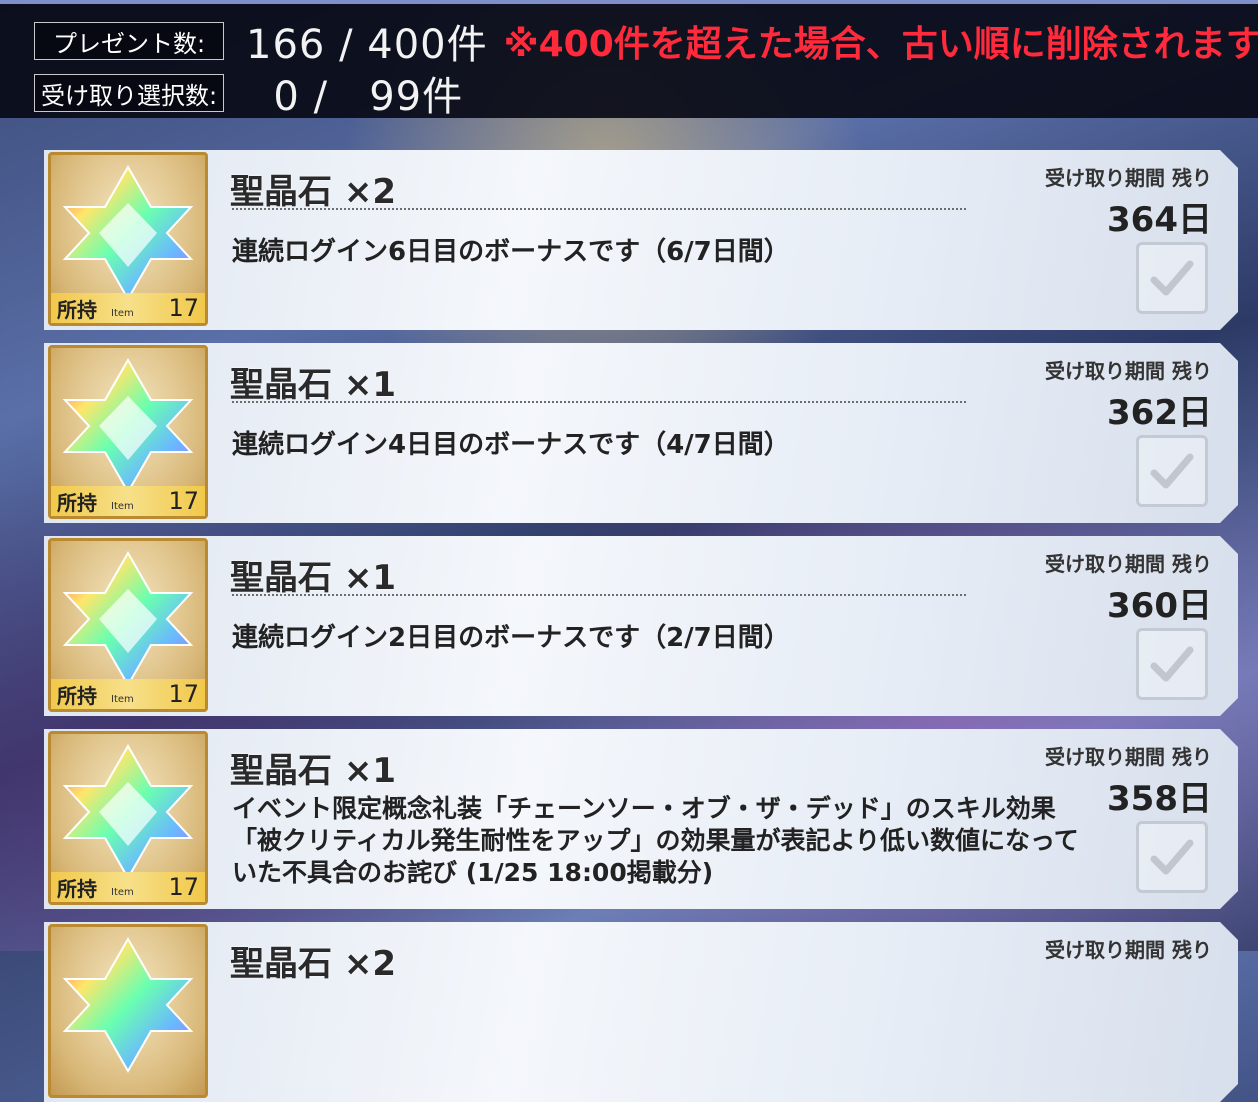 This screenshot has width=1258, height=1102. I want to click on selected-count-row: 受け取り選択数: 0 / 99件, so click(248, 96).